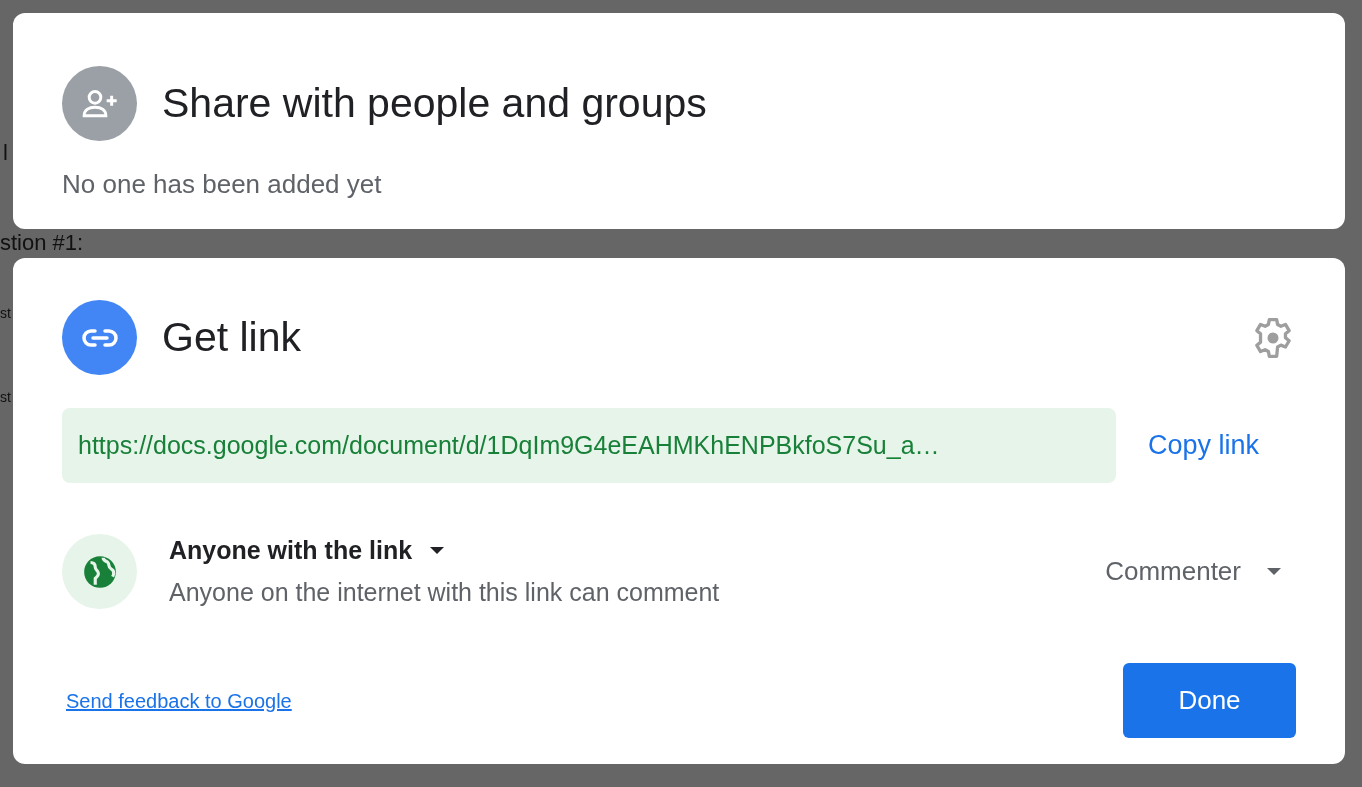 Image resolution: width=1362 pixels, height=787 pixels. What do you see at coordinates (307, 551) in the screenshot?
I see `access-scope-dropdown: Anyone with the link` at bounding box center [307, 551].